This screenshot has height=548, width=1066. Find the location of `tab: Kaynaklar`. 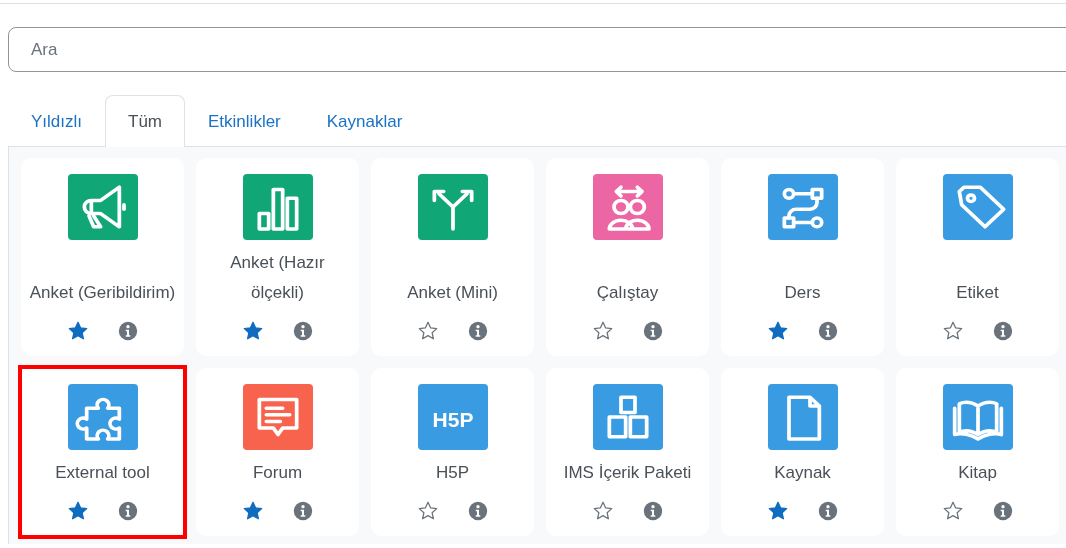

tab: Kaynaklar is located at coordinates (364, 121).